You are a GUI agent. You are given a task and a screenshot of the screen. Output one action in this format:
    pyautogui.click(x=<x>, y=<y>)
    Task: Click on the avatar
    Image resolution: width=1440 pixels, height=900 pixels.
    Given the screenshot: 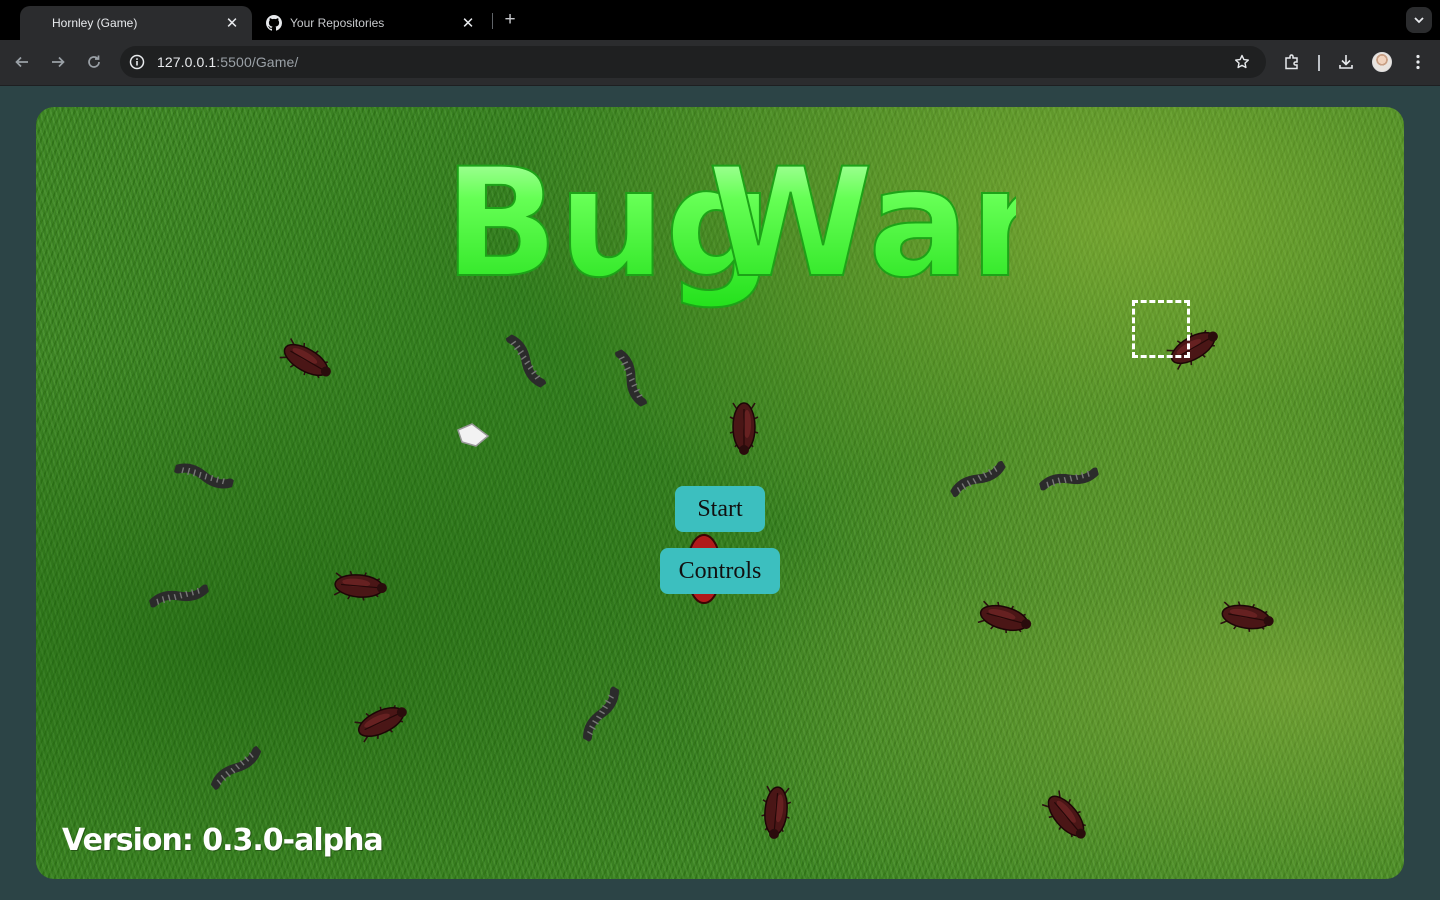 What is the action you would take?
    pyautogui.click(x=1382, y=62)
    